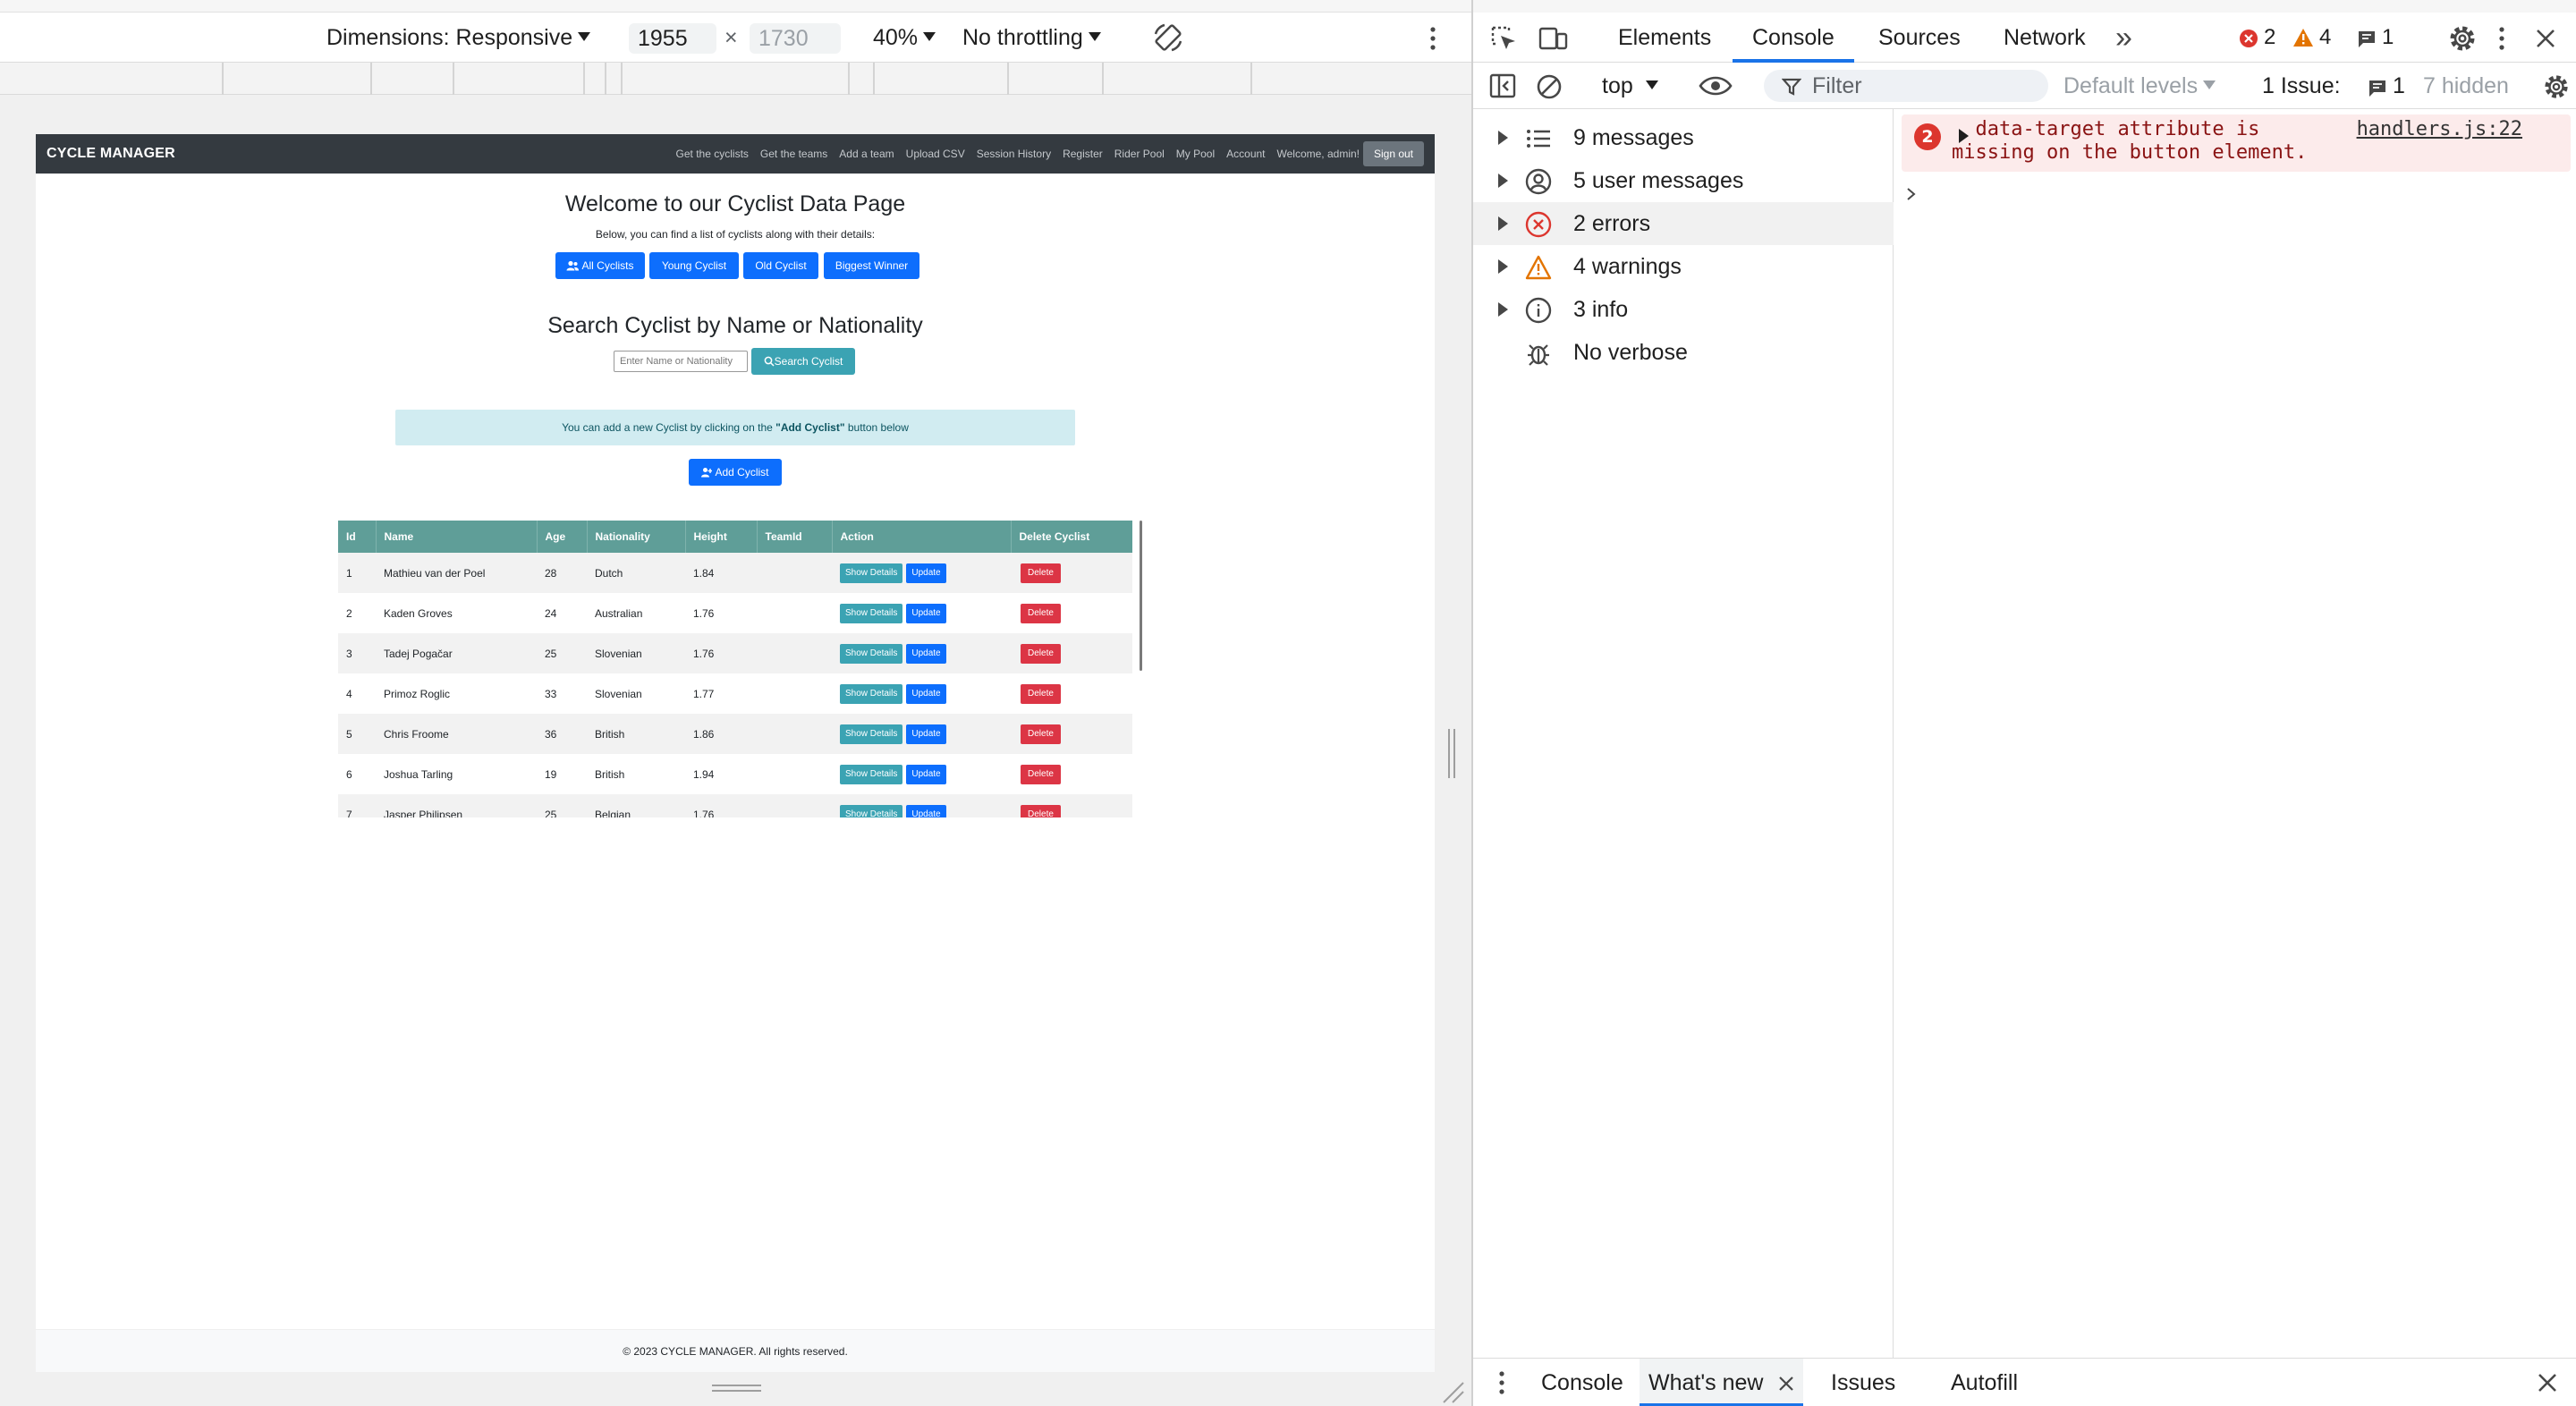  Describe the element at coordinates (1031, 38) in the screenshot. I see `throttling-dropdown: No throttling` at that location.